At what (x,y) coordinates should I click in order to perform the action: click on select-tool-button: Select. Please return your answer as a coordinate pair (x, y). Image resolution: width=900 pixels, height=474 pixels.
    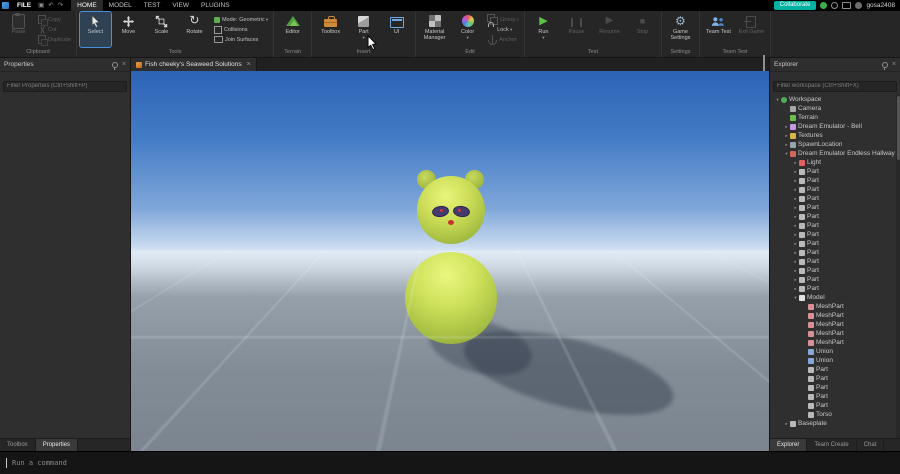
    Looking at the image, I should click on (95, 29).